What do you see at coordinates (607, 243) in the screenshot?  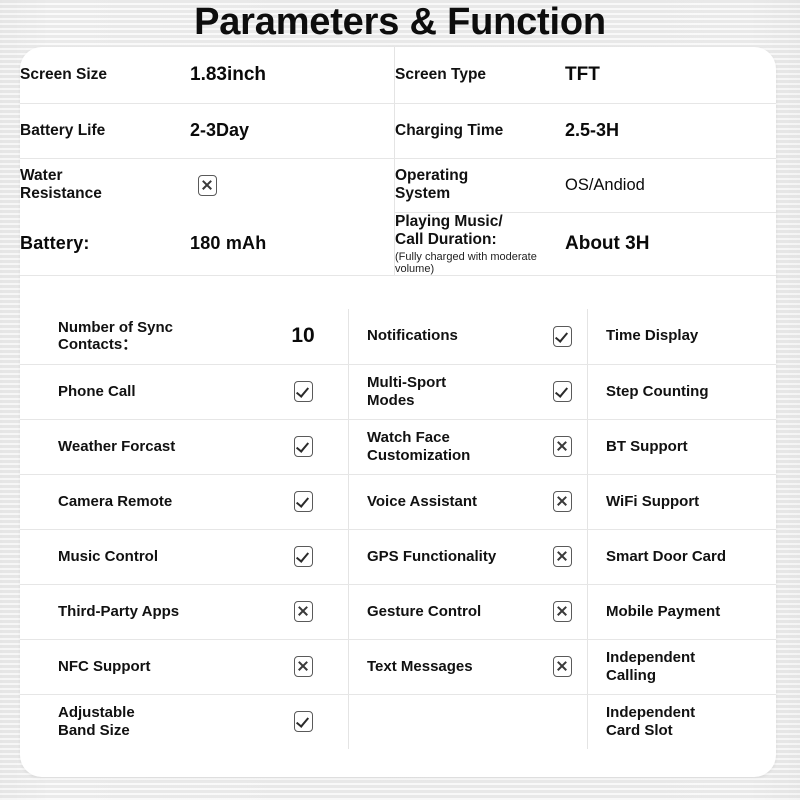 I see `spec-value-playing-music: About 3H` at bounding box center [607, 243].